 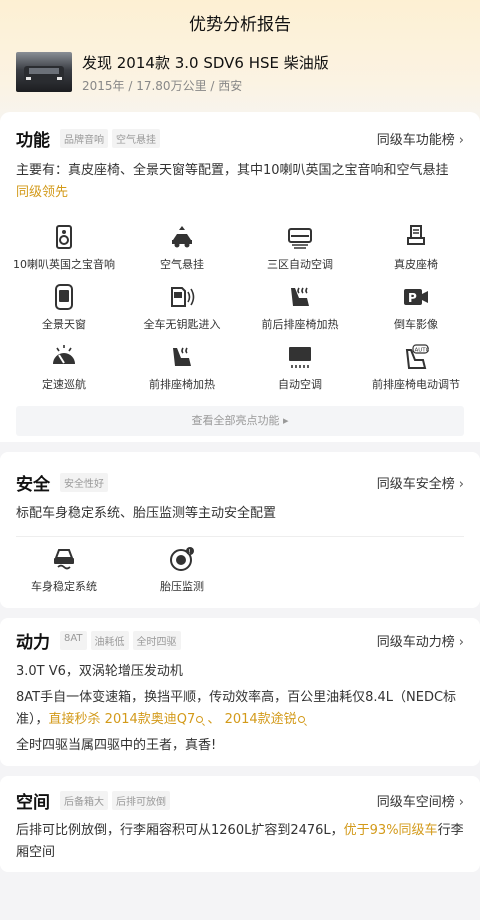 I want to click on safety-header: 安全 安全性好 同级车安全榜 ›, so click(x=240, y=482).